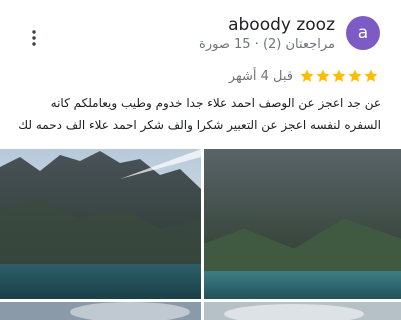 This screenshot has width=401, height=320. I want to click on relative-time: قبل 4 أشهر, so click(260, 76).